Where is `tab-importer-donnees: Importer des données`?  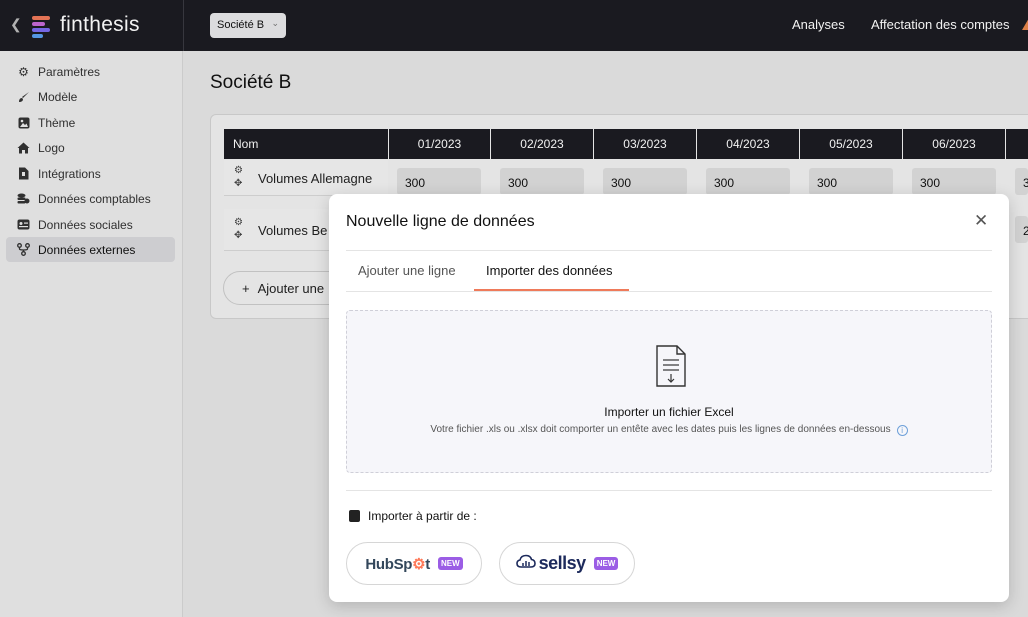
tab-importer-donnees: Importer des données is located at coordinates (549, 270).